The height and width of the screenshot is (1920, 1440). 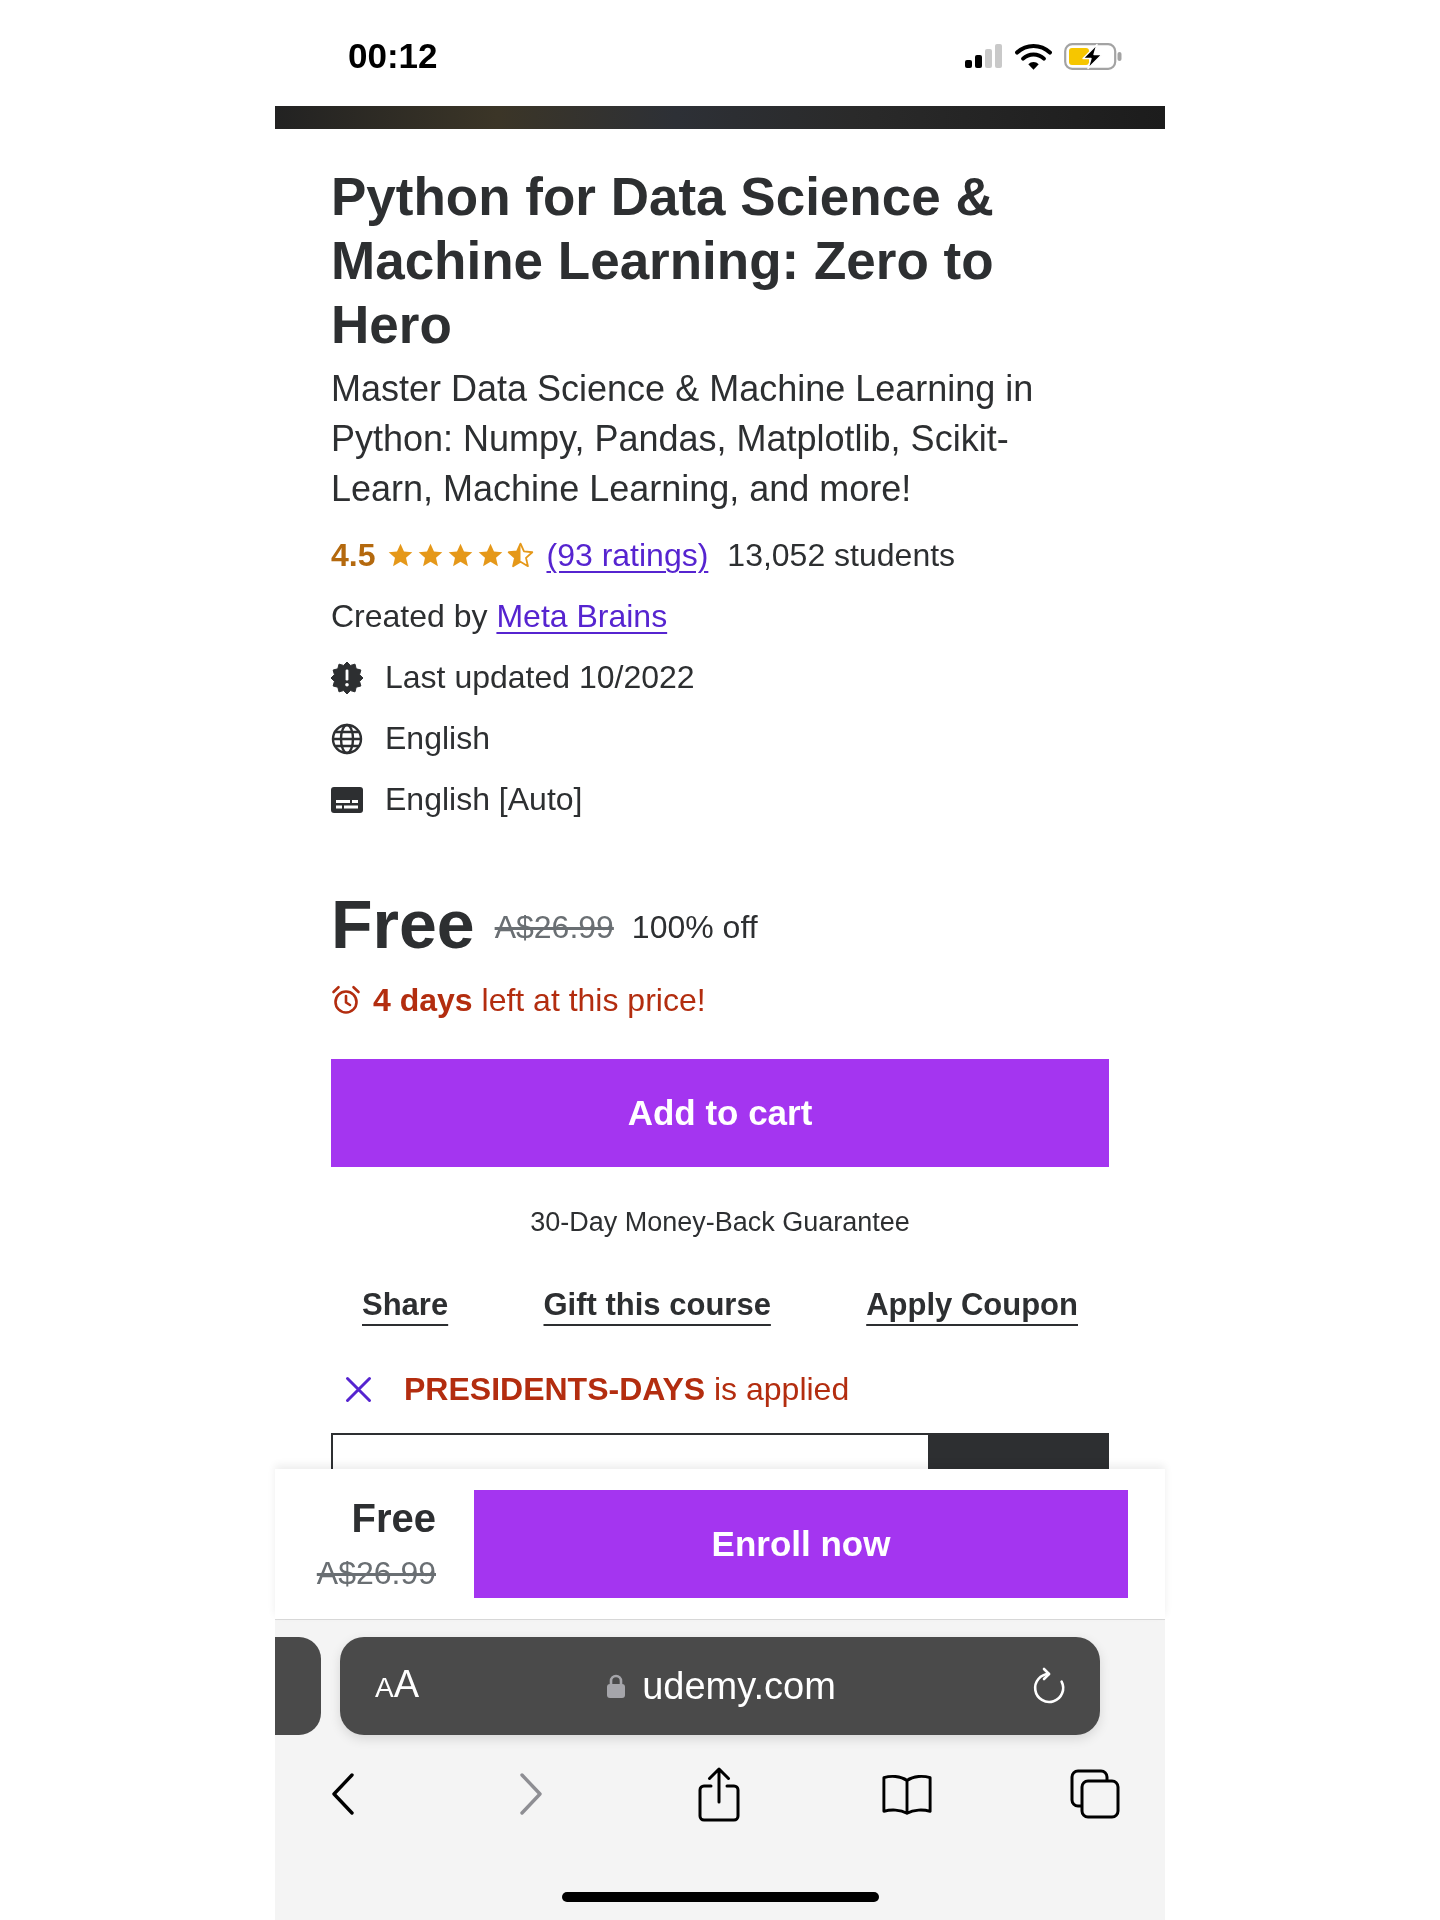 What do you see at coordinates (629, 1451) in the screenshot?
I see `coupon-input-field` at bounding box center [629, 1451].